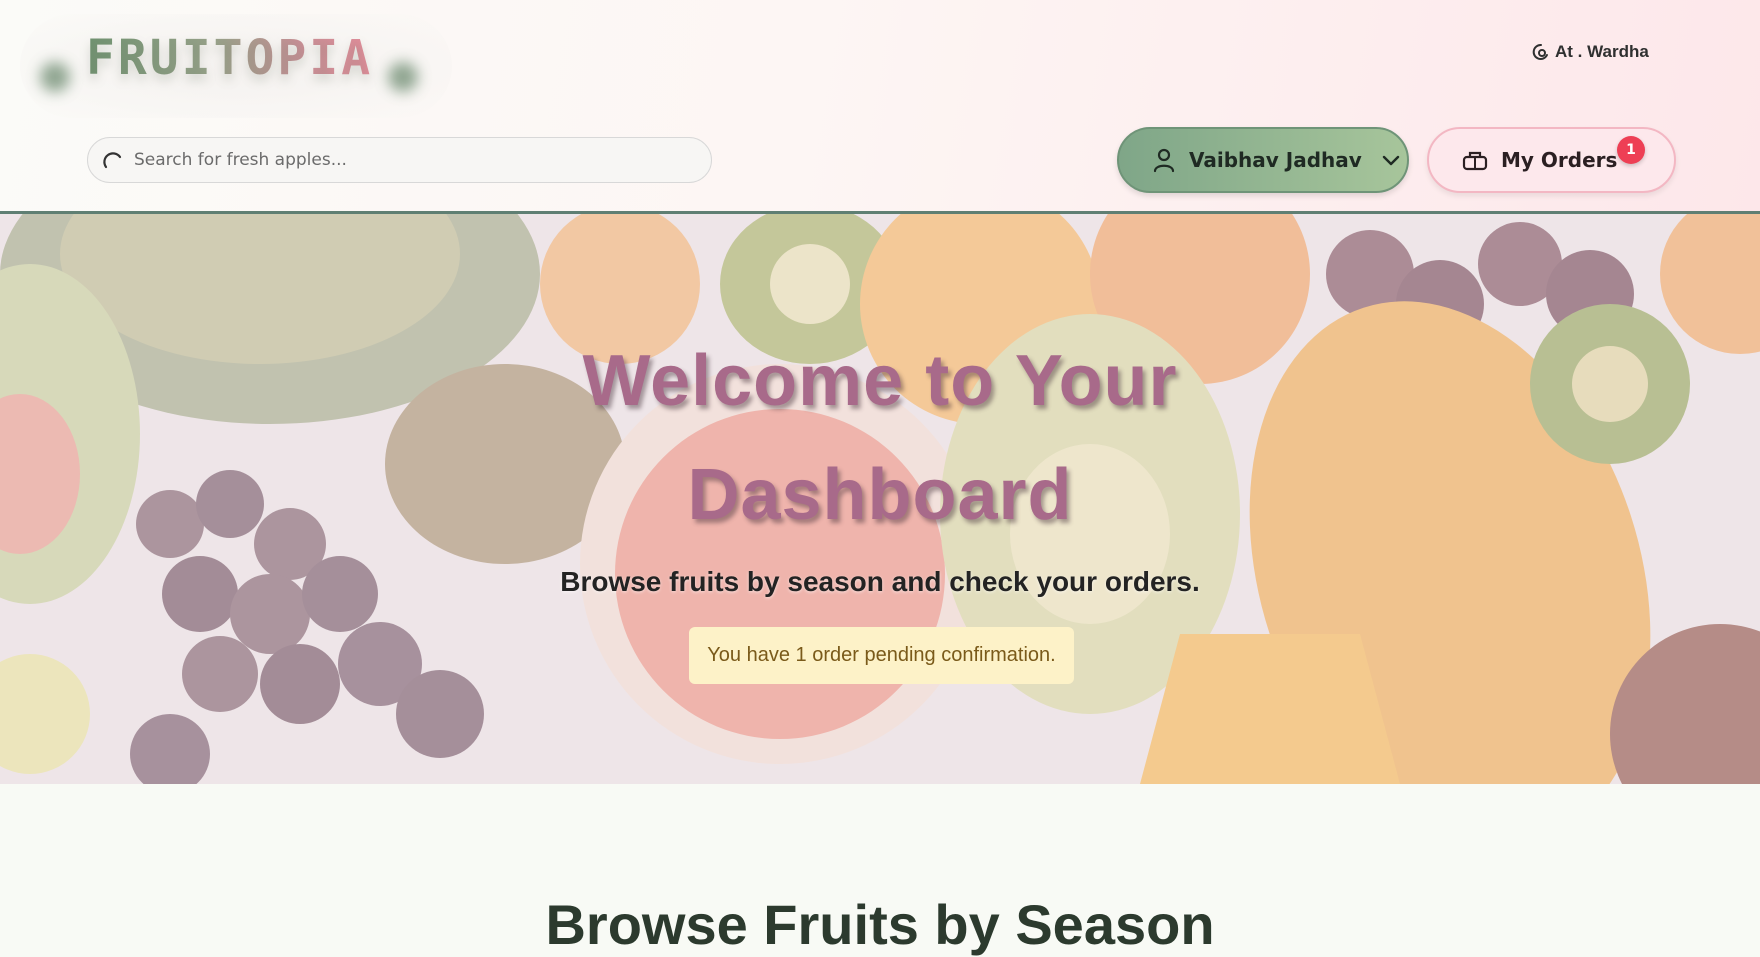  I want to click on season-section-heading: Browse Fruits by Season, so click(880, 924).